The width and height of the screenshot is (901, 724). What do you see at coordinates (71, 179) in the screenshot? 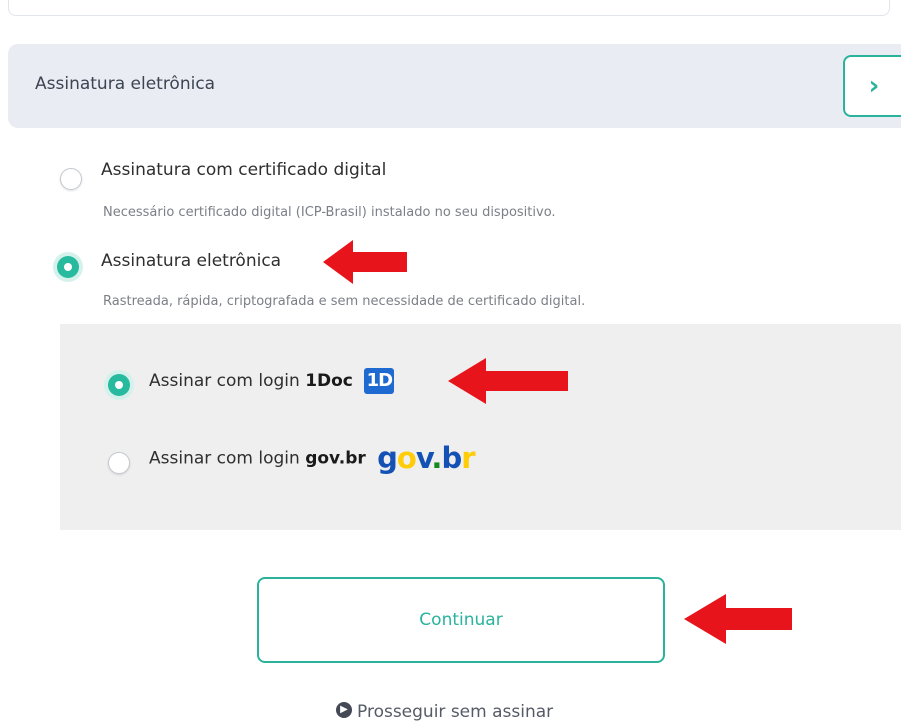
I see `radio-certificado-digital` at bounding box center [71, 179].